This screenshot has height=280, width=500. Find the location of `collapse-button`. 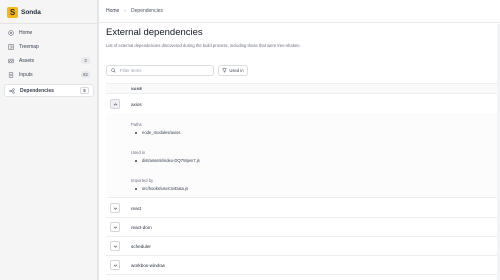

collapse-button is located at coordinates (115, 104).